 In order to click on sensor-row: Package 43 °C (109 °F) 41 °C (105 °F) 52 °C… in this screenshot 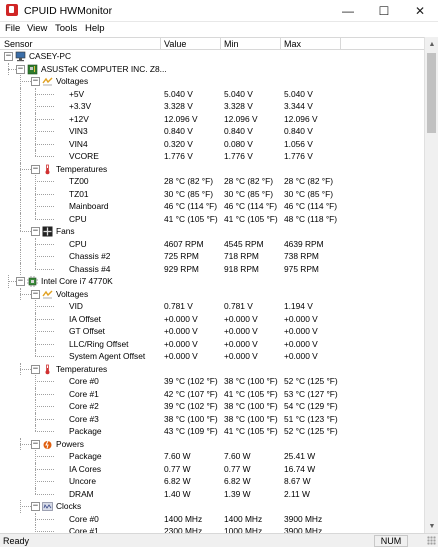, I will do `click(212, 431)`.